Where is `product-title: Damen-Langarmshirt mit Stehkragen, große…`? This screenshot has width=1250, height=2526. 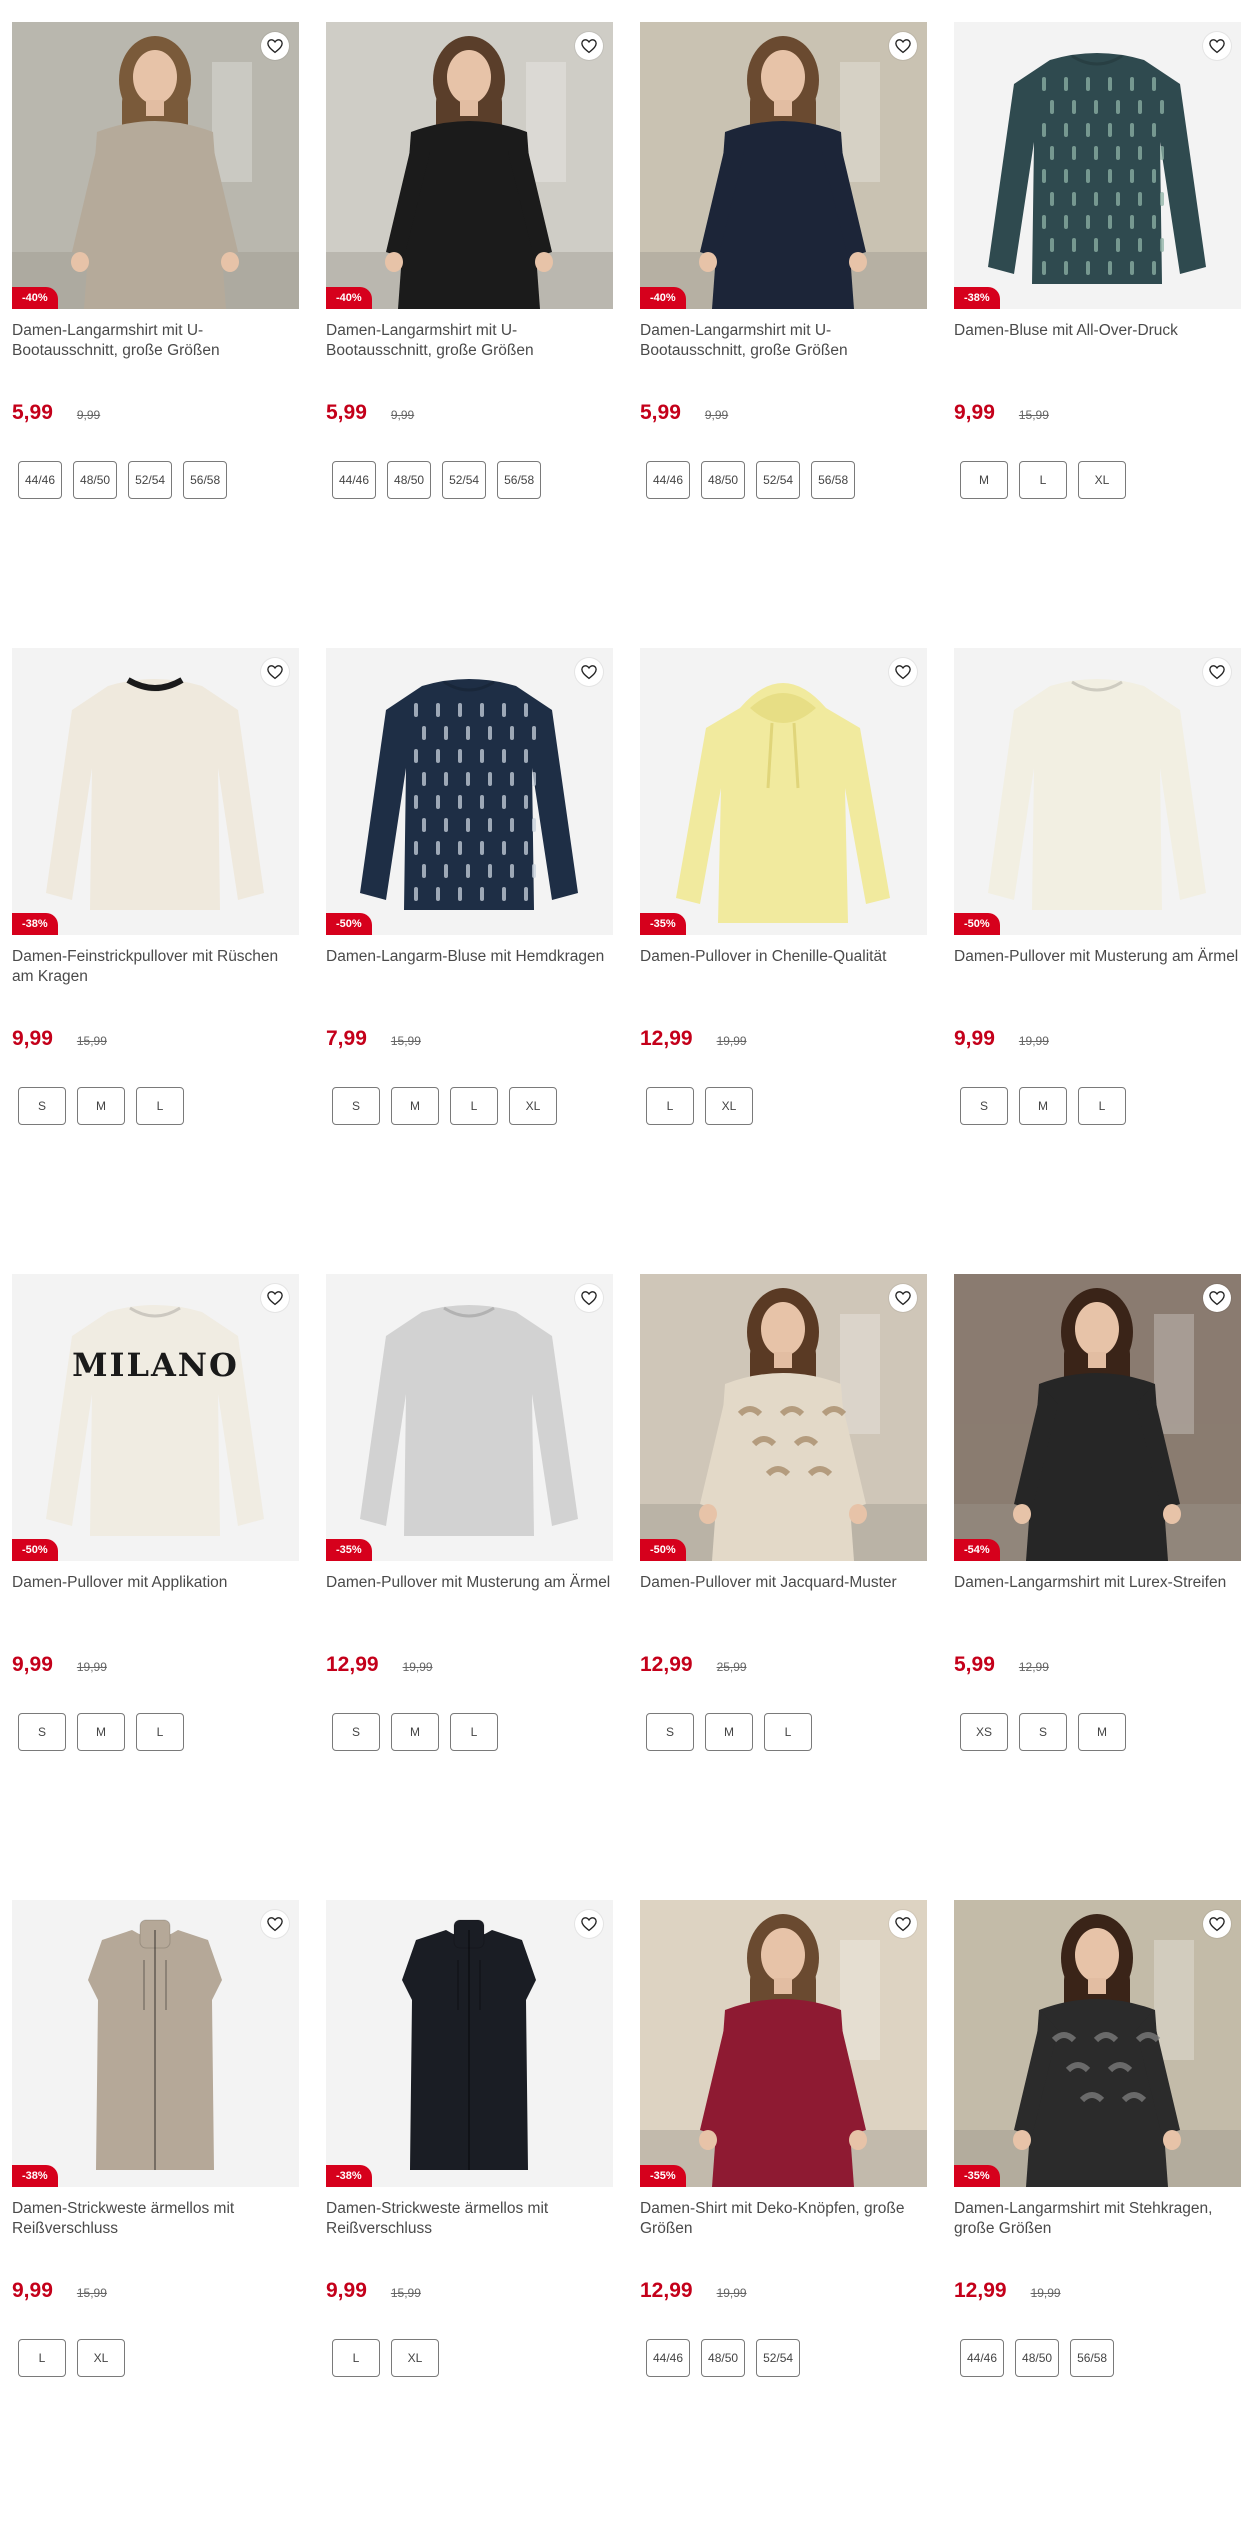
product-title: Damen-Langarmshirt mit Stehkragen, große… is located at coordinates (1097, 2239).